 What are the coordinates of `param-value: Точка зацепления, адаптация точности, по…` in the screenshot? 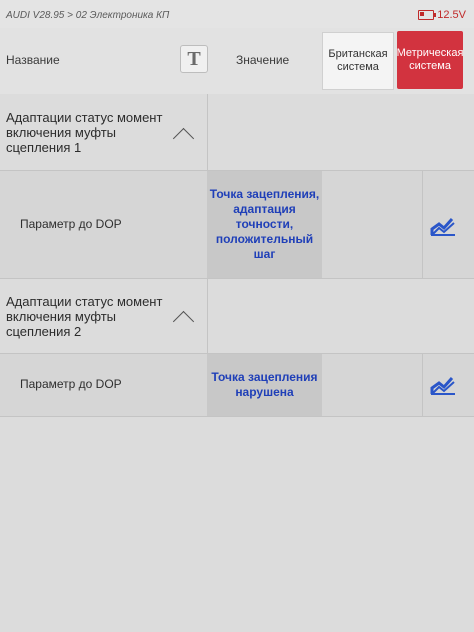 It's located at (264, 224).